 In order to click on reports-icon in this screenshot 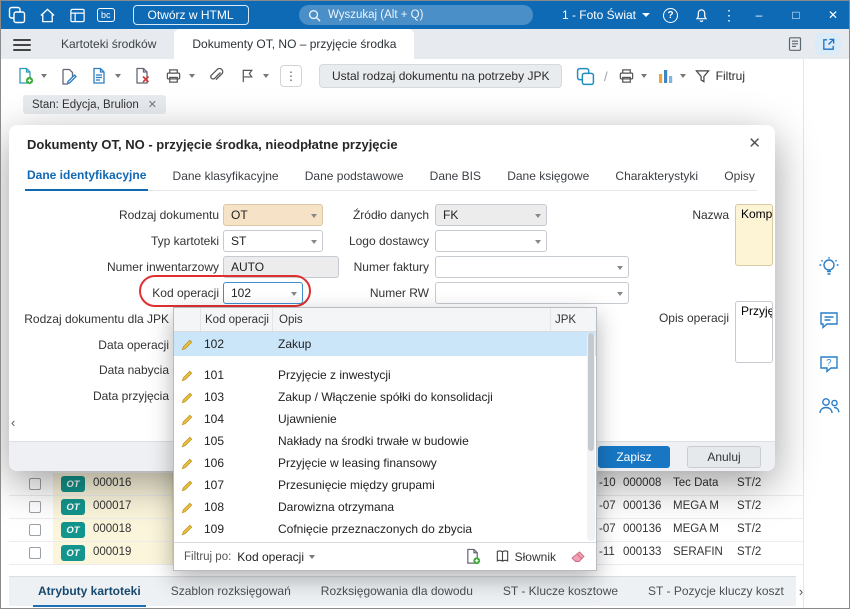, I will do `click(77, 15)`.